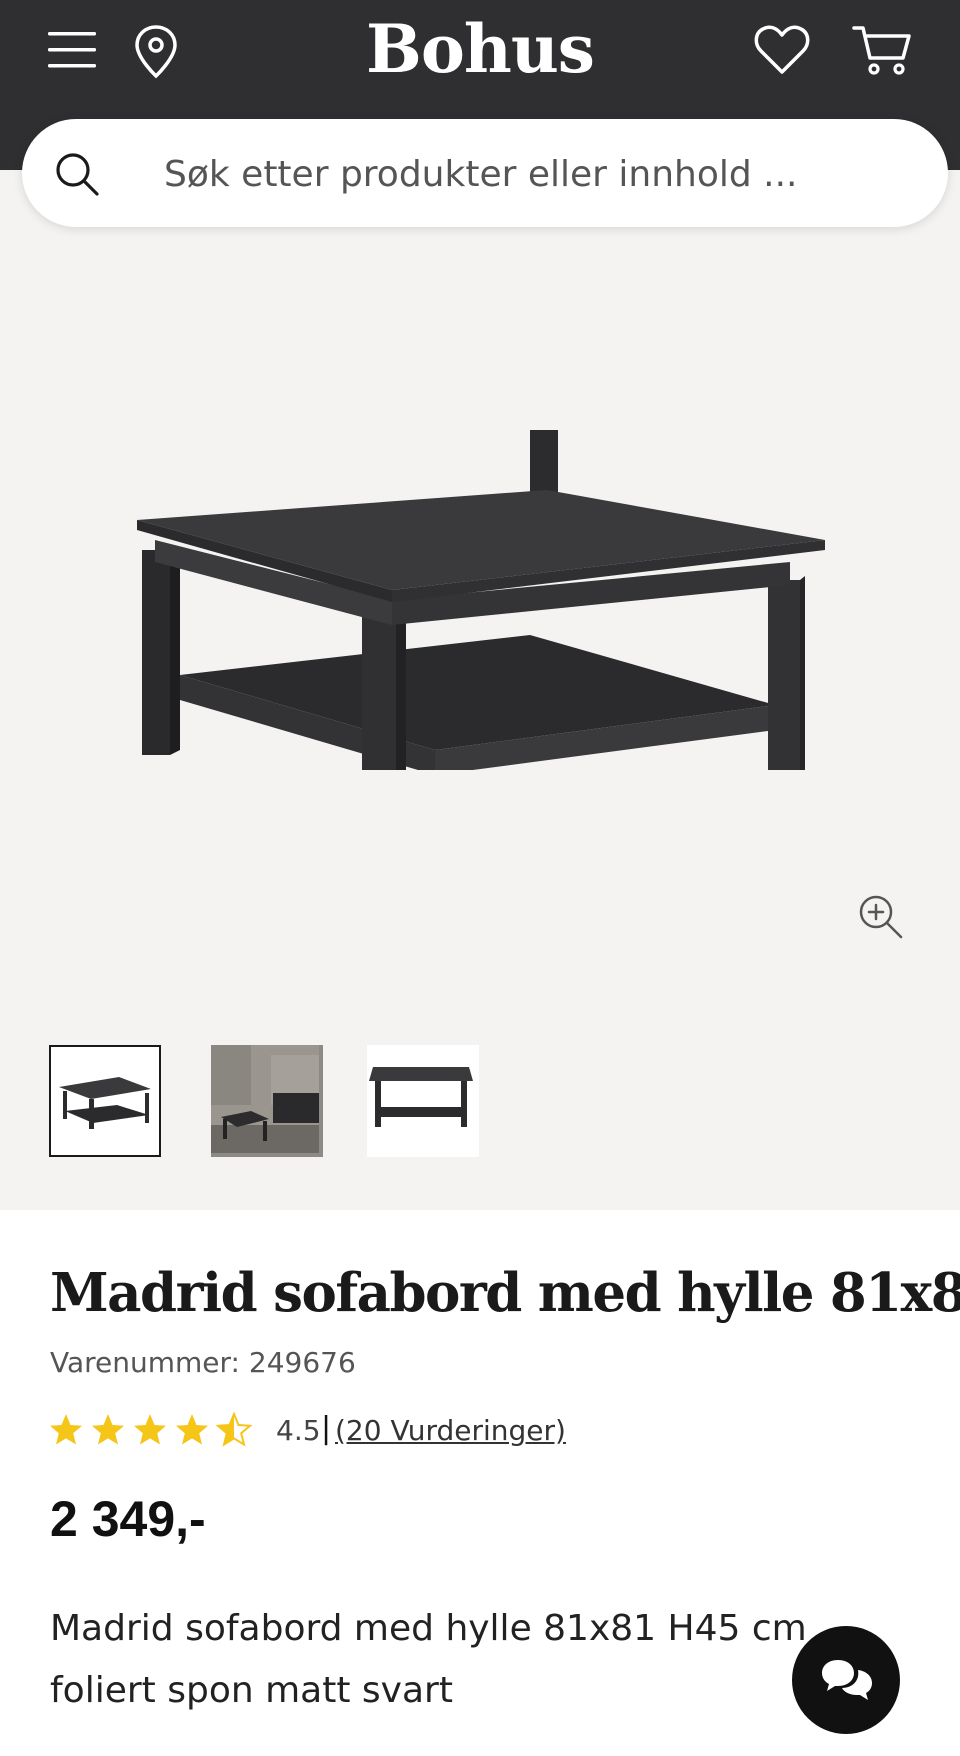  What do you see at coordinates (782, 50) in the screenshot?
I see `heart-icon` at bounding box center [782, 50].